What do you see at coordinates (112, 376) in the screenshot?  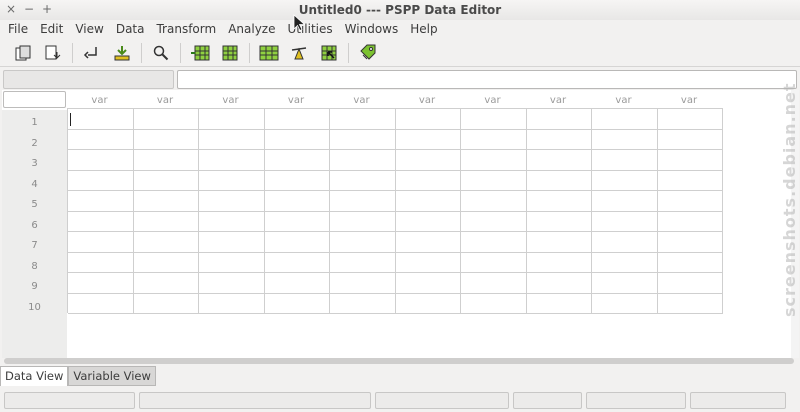 I see `tab-variable-view: Variable View` at bounding box center [112, 376].